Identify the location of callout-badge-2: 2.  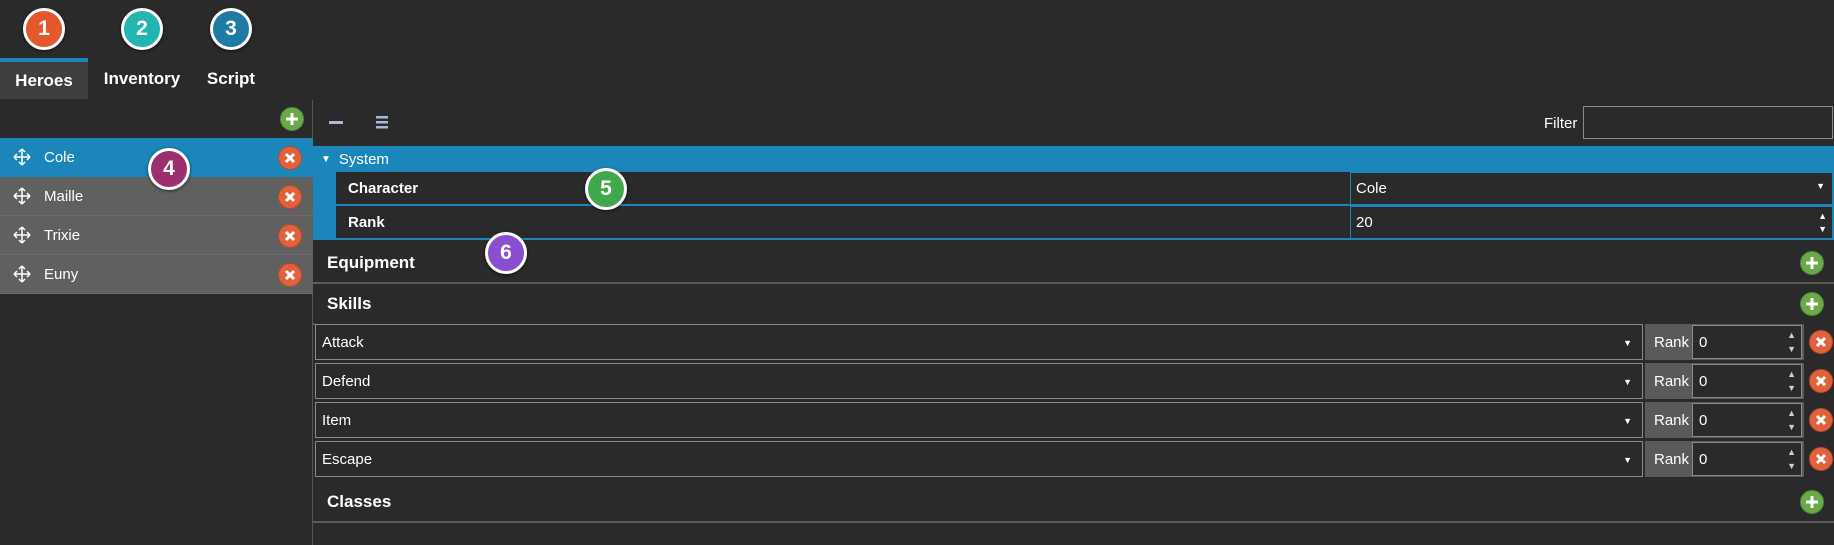
(142, 29).